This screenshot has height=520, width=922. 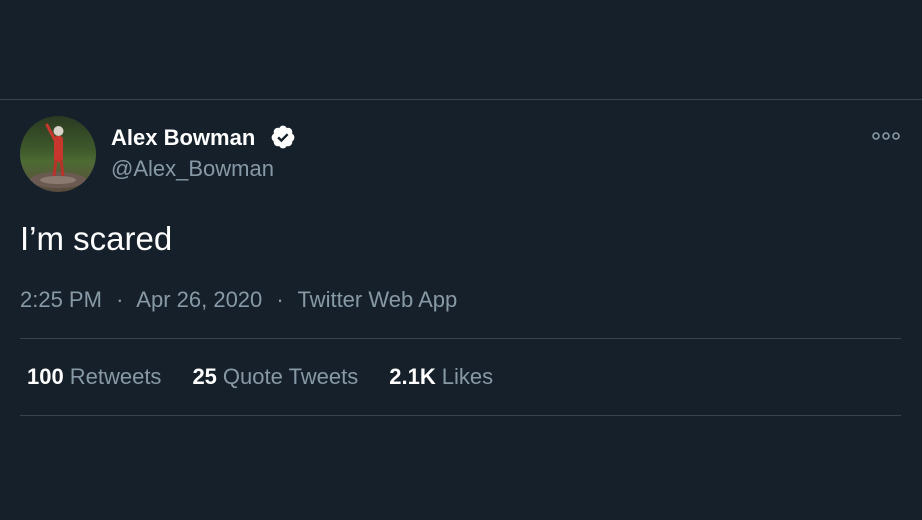 I want to click on retweets-count: 100, so click(x=45, y=376).